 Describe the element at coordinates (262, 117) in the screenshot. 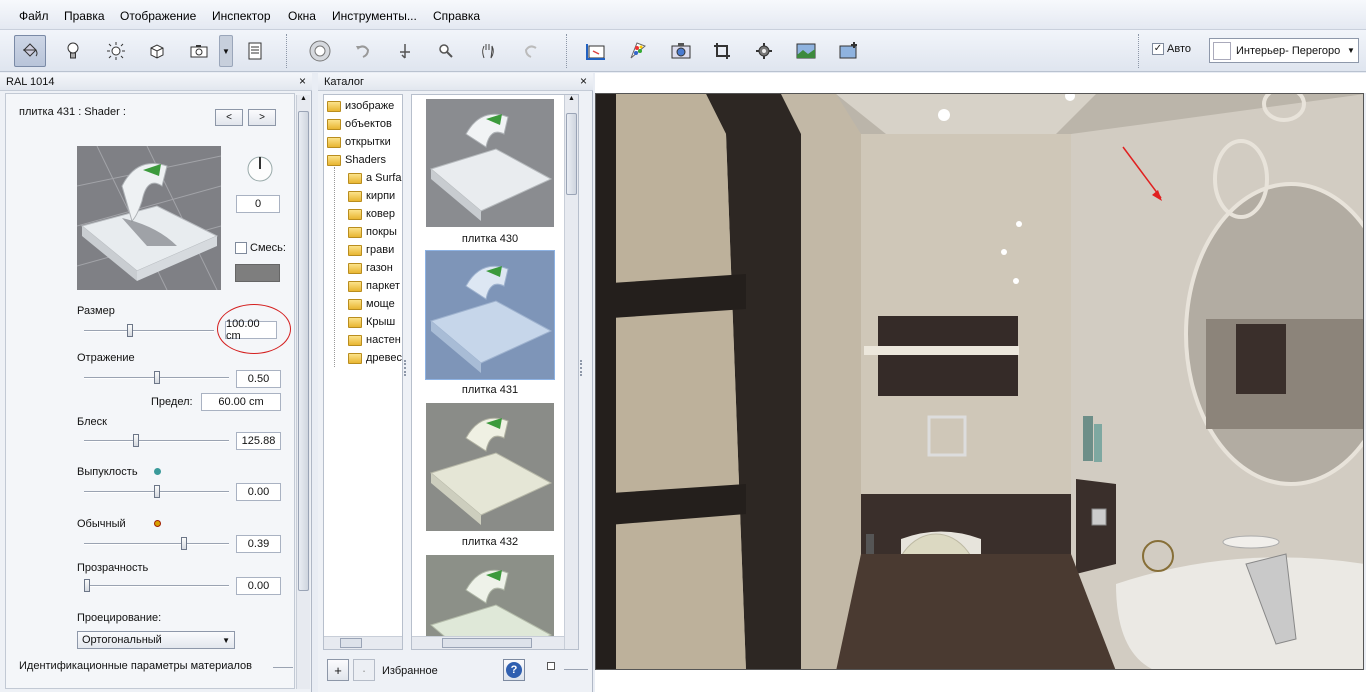

I see `next-button: >` at that location.